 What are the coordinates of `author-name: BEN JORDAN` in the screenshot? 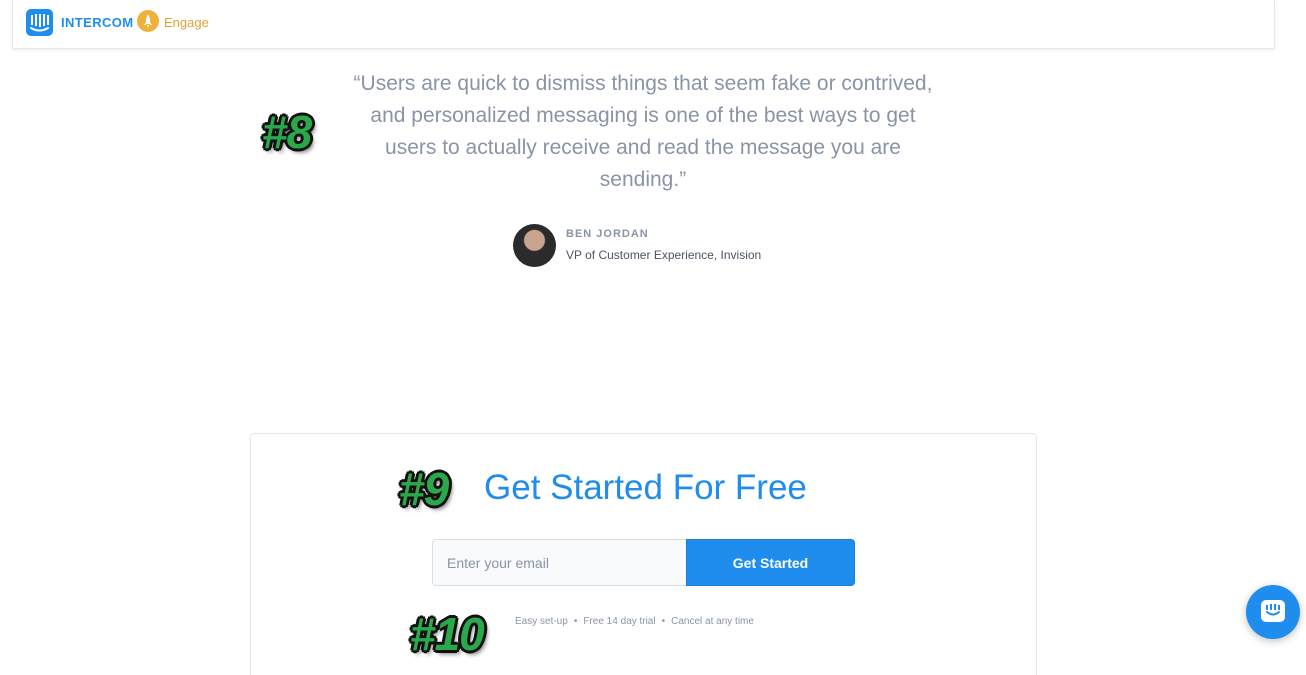 It's located at (607, 234).